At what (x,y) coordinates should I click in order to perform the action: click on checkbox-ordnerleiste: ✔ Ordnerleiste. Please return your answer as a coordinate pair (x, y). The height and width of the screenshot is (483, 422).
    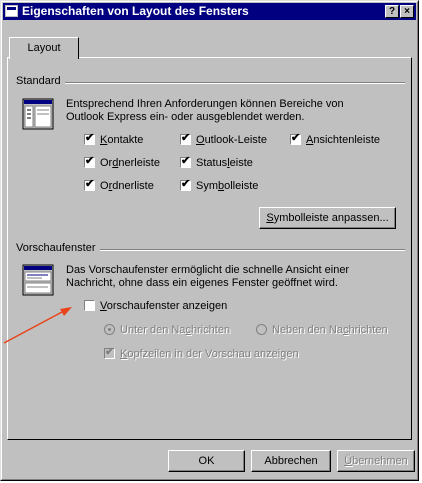
    Looking at the image, I should click on (122, 162).